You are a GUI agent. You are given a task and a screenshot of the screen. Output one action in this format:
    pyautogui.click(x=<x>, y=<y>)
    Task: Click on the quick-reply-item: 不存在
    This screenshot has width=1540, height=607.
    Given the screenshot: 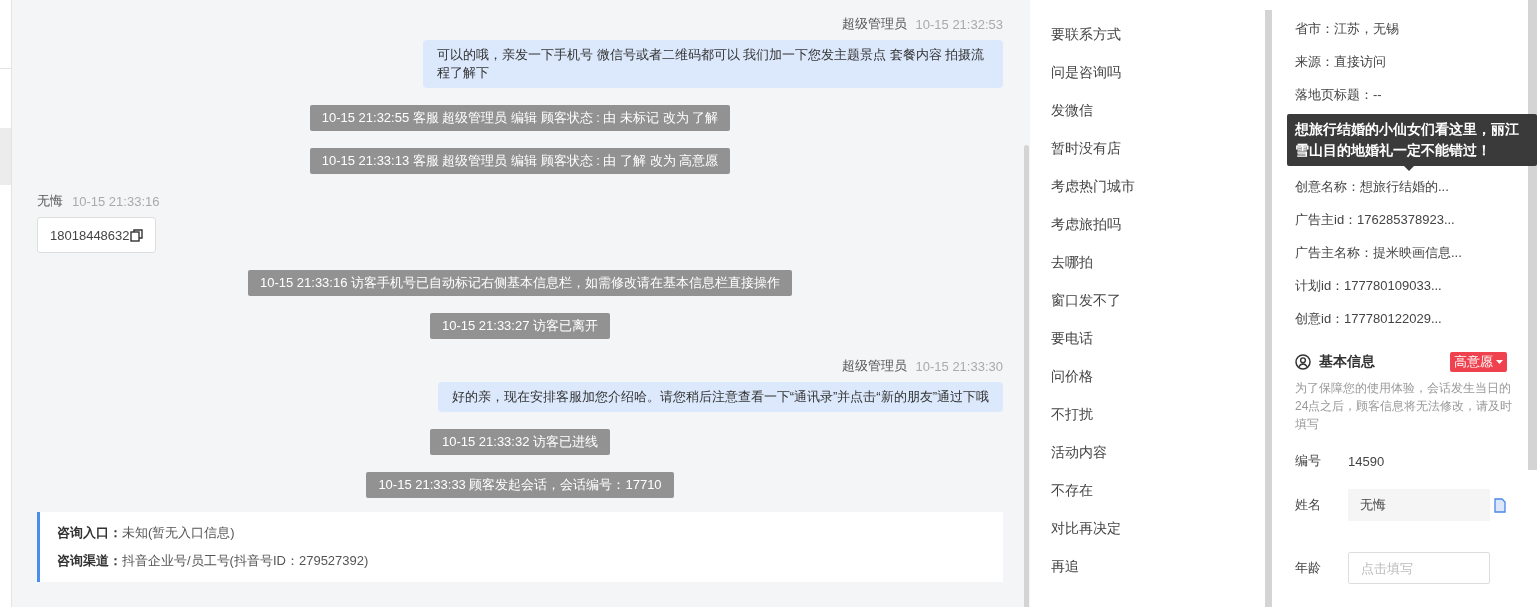 What is the action you would take?
    pyautogui.click(x=1072, y=491)
    